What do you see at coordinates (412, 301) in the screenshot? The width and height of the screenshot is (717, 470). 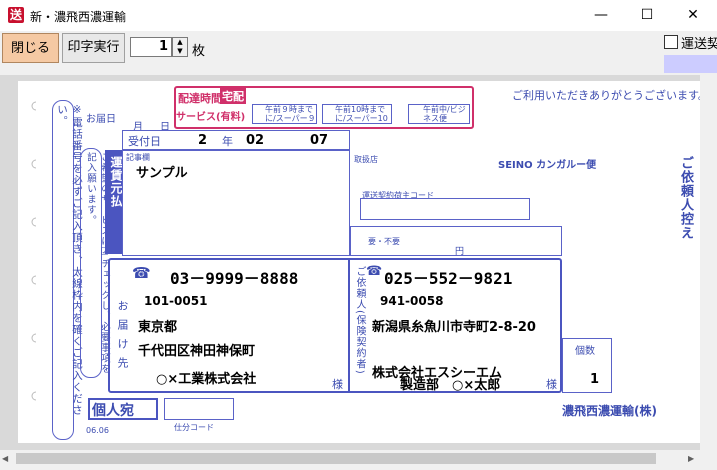 I see `shipper-zip: 941-0058` at bounding box center [412, 301].